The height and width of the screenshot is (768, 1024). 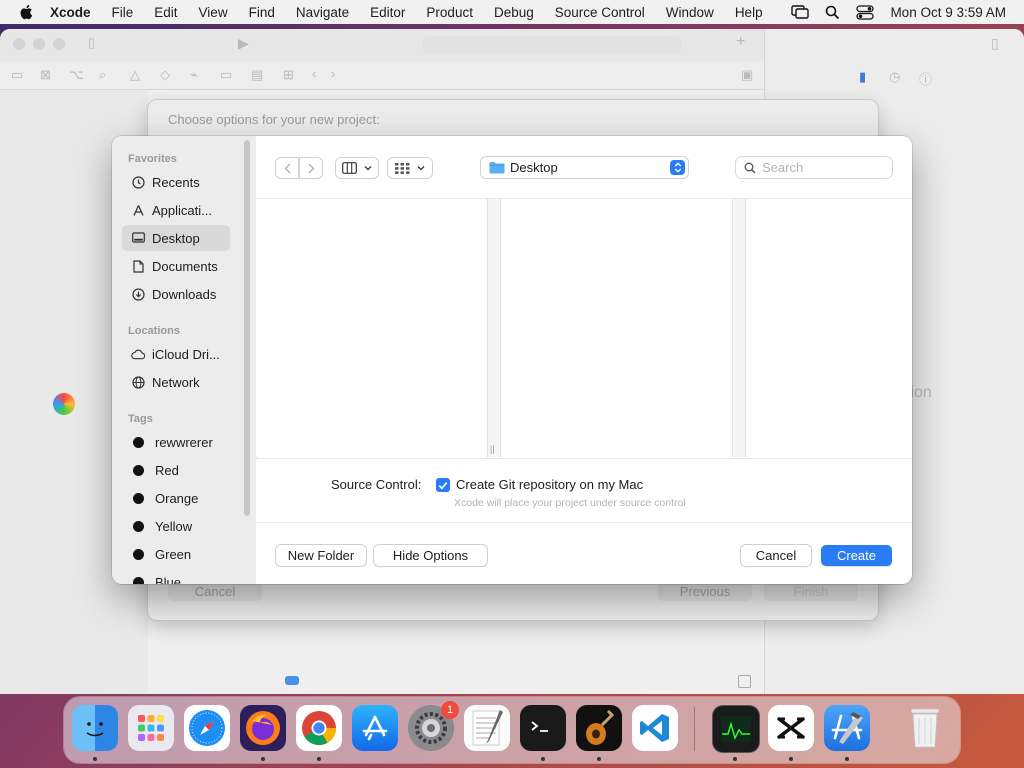 What do you see at coordinates (862, 77) in the screenshot?
I see `file-inspector-icon: ▮` at bounding box center [862, 77].